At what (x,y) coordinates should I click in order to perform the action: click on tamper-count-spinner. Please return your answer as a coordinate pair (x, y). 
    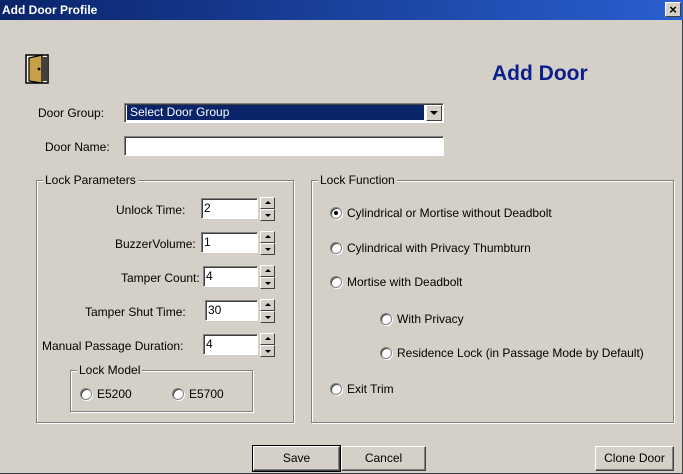
    Looking at the image, I should click on (267, 277).